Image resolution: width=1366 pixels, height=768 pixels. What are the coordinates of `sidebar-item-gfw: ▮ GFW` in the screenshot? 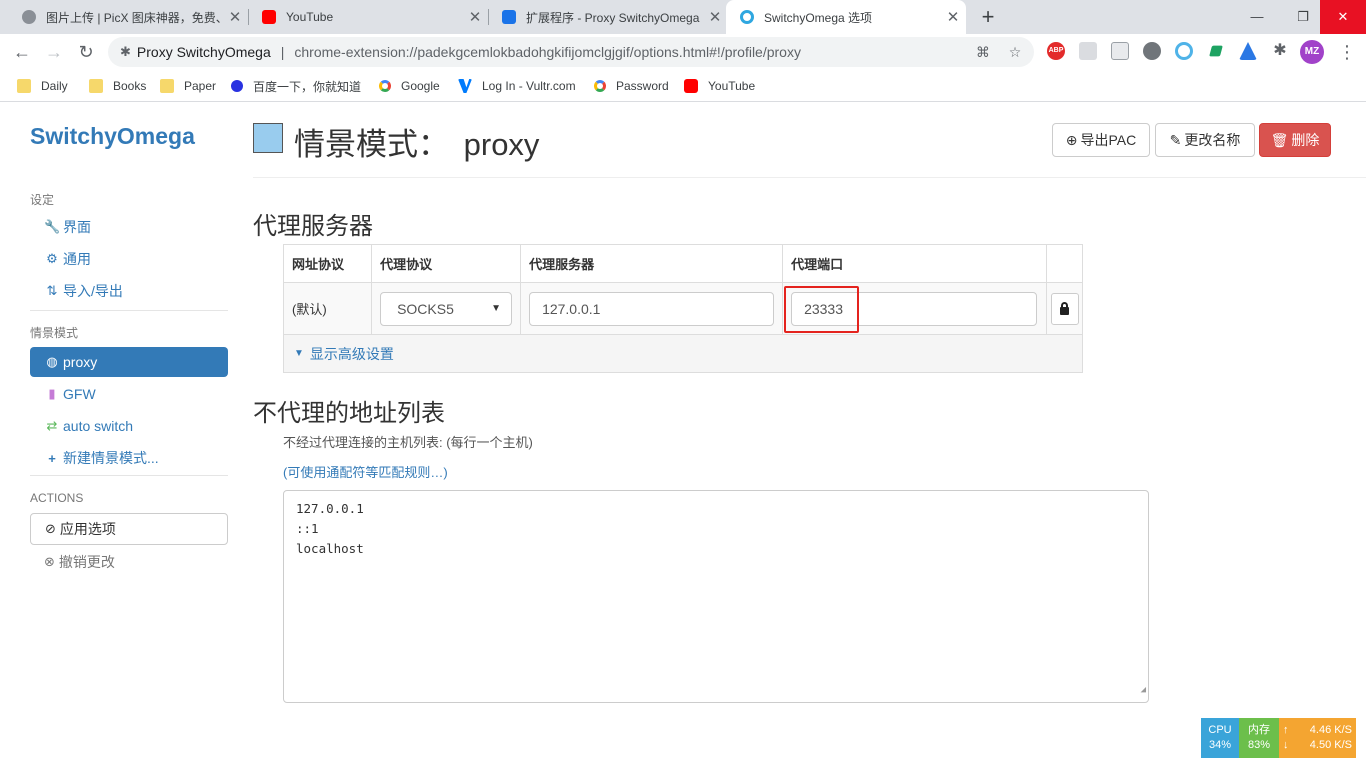 It's located at (129, 394).